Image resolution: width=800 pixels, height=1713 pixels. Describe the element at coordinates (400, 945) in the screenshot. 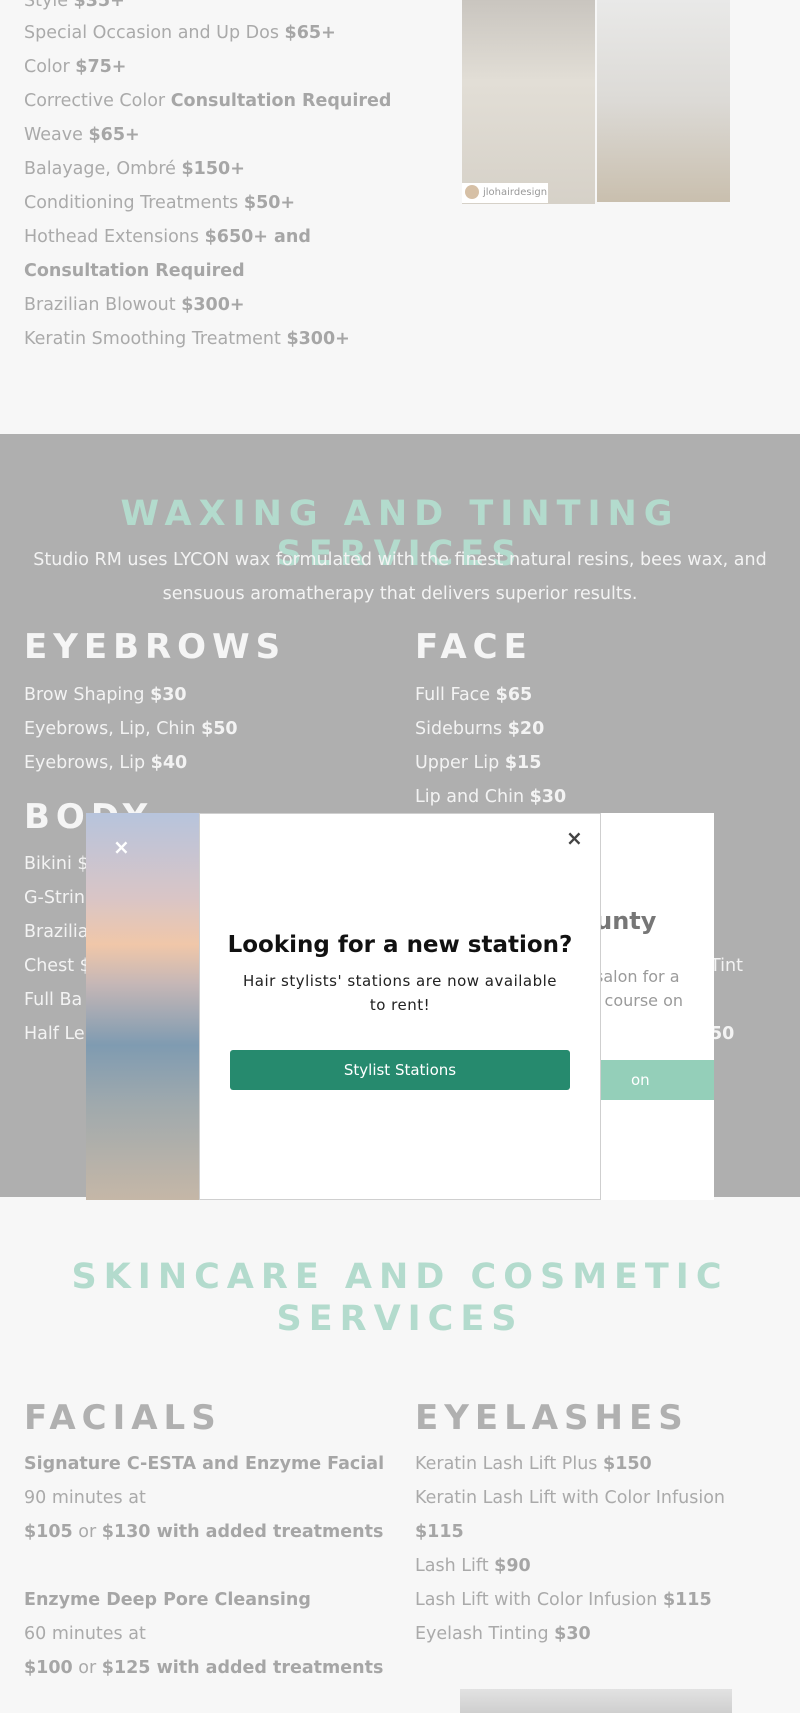

I see `modal-title: Looking for a new station?` at that location.